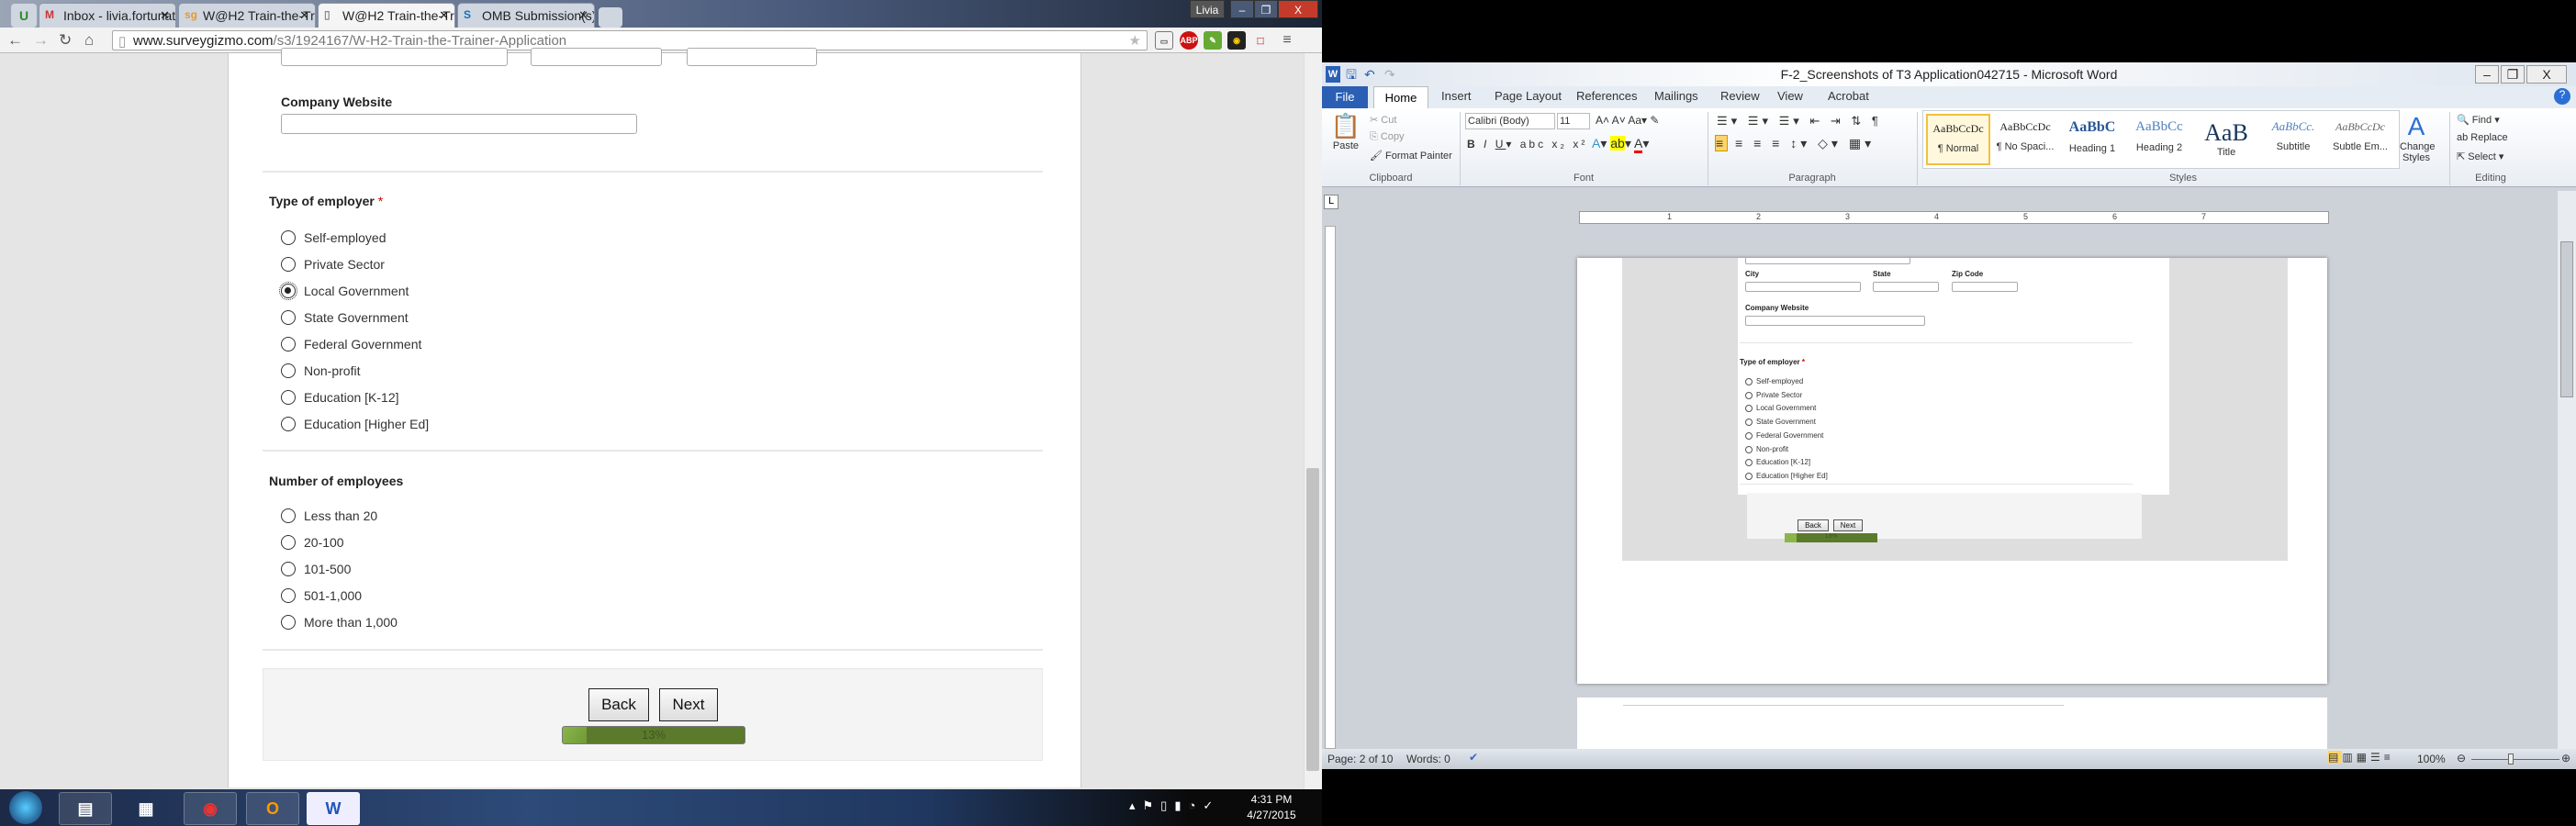  I want to click on tab-references: References, so click(1606, 96).